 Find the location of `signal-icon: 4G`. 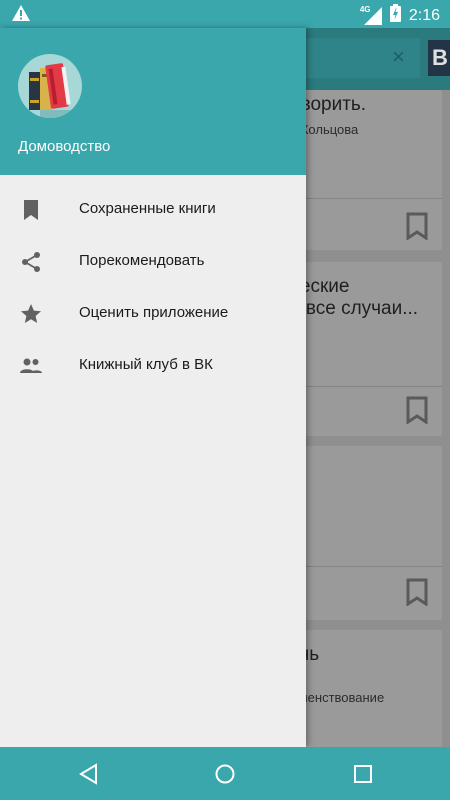

signal-icon: 4G is located at coordinates (370, 14).